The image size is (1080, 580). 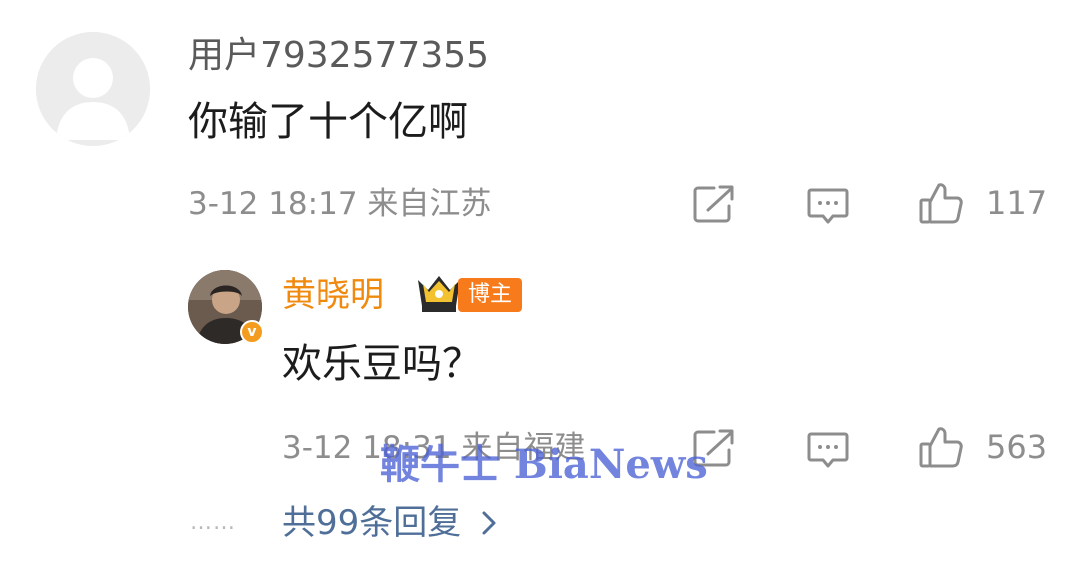 I want to click on comment-content: 你输了十个亿啊, so click(x=328, y=122).